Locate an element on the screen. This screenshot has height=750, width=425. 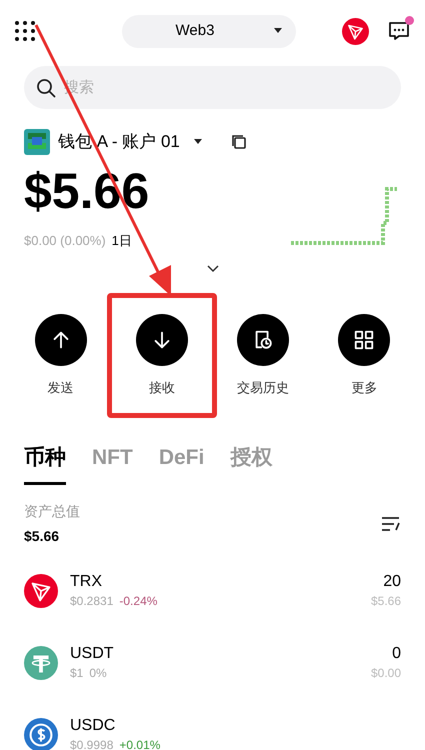
asset-change: +0.01% is located at coordinates (139, 743).